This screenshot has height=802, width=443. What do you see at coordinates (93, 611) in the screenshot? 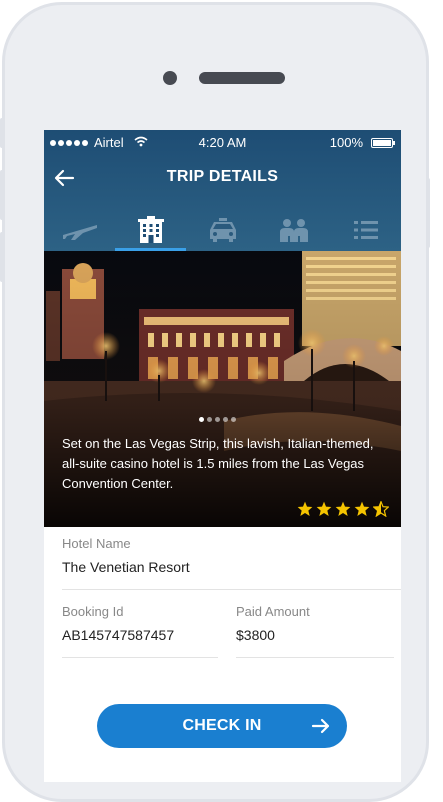
I see `booking-id-label: Booking Id` at bounding box center [93, 611].